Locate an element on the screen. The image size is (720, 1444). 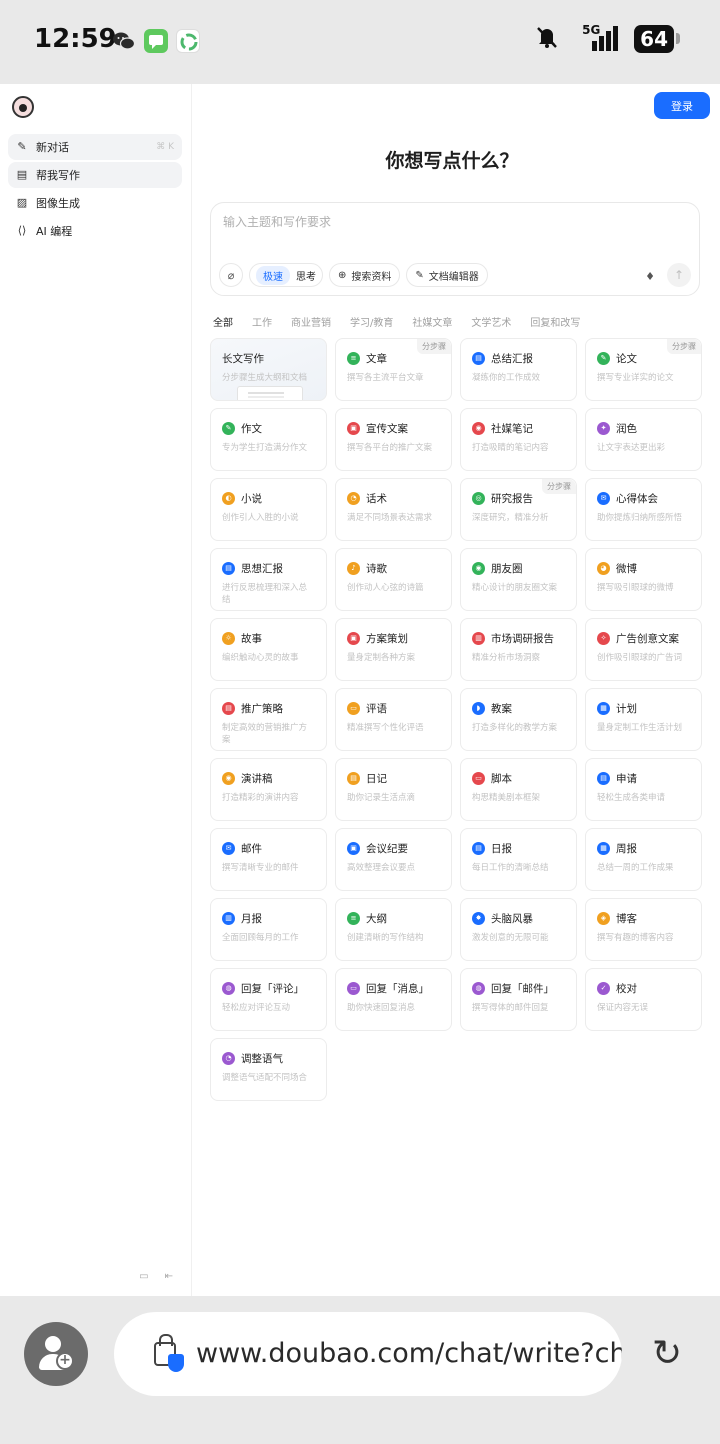
template-card: ▣ 宣传文案 撰写各平台的推广文案 is located at coordinates (393, 439).